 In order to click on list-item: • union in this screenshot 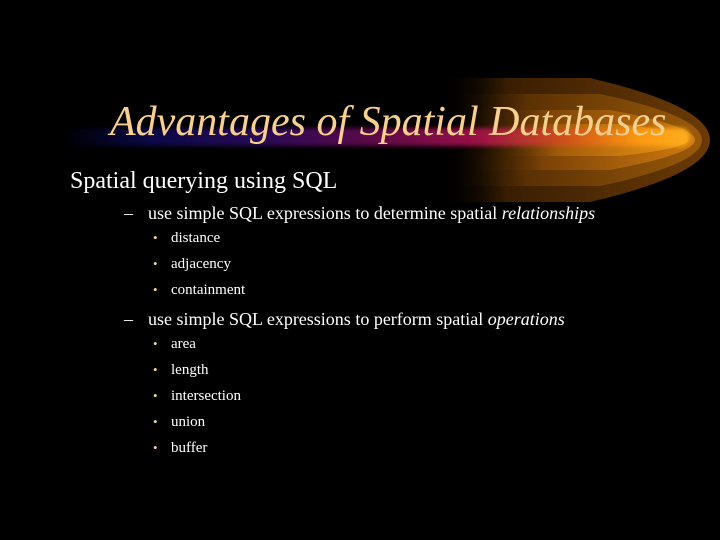, I will do `click(179, 422)`.